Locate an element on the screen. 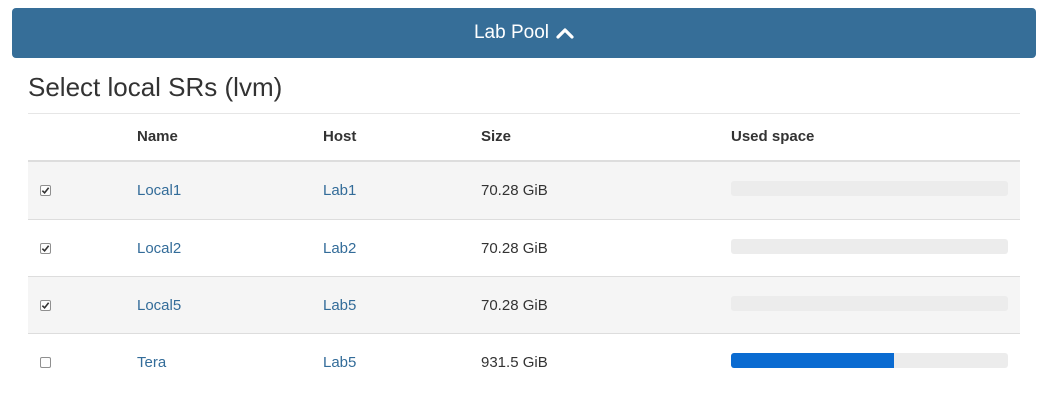  sr-name-link: Local2 is located at coordinates (159, 248).